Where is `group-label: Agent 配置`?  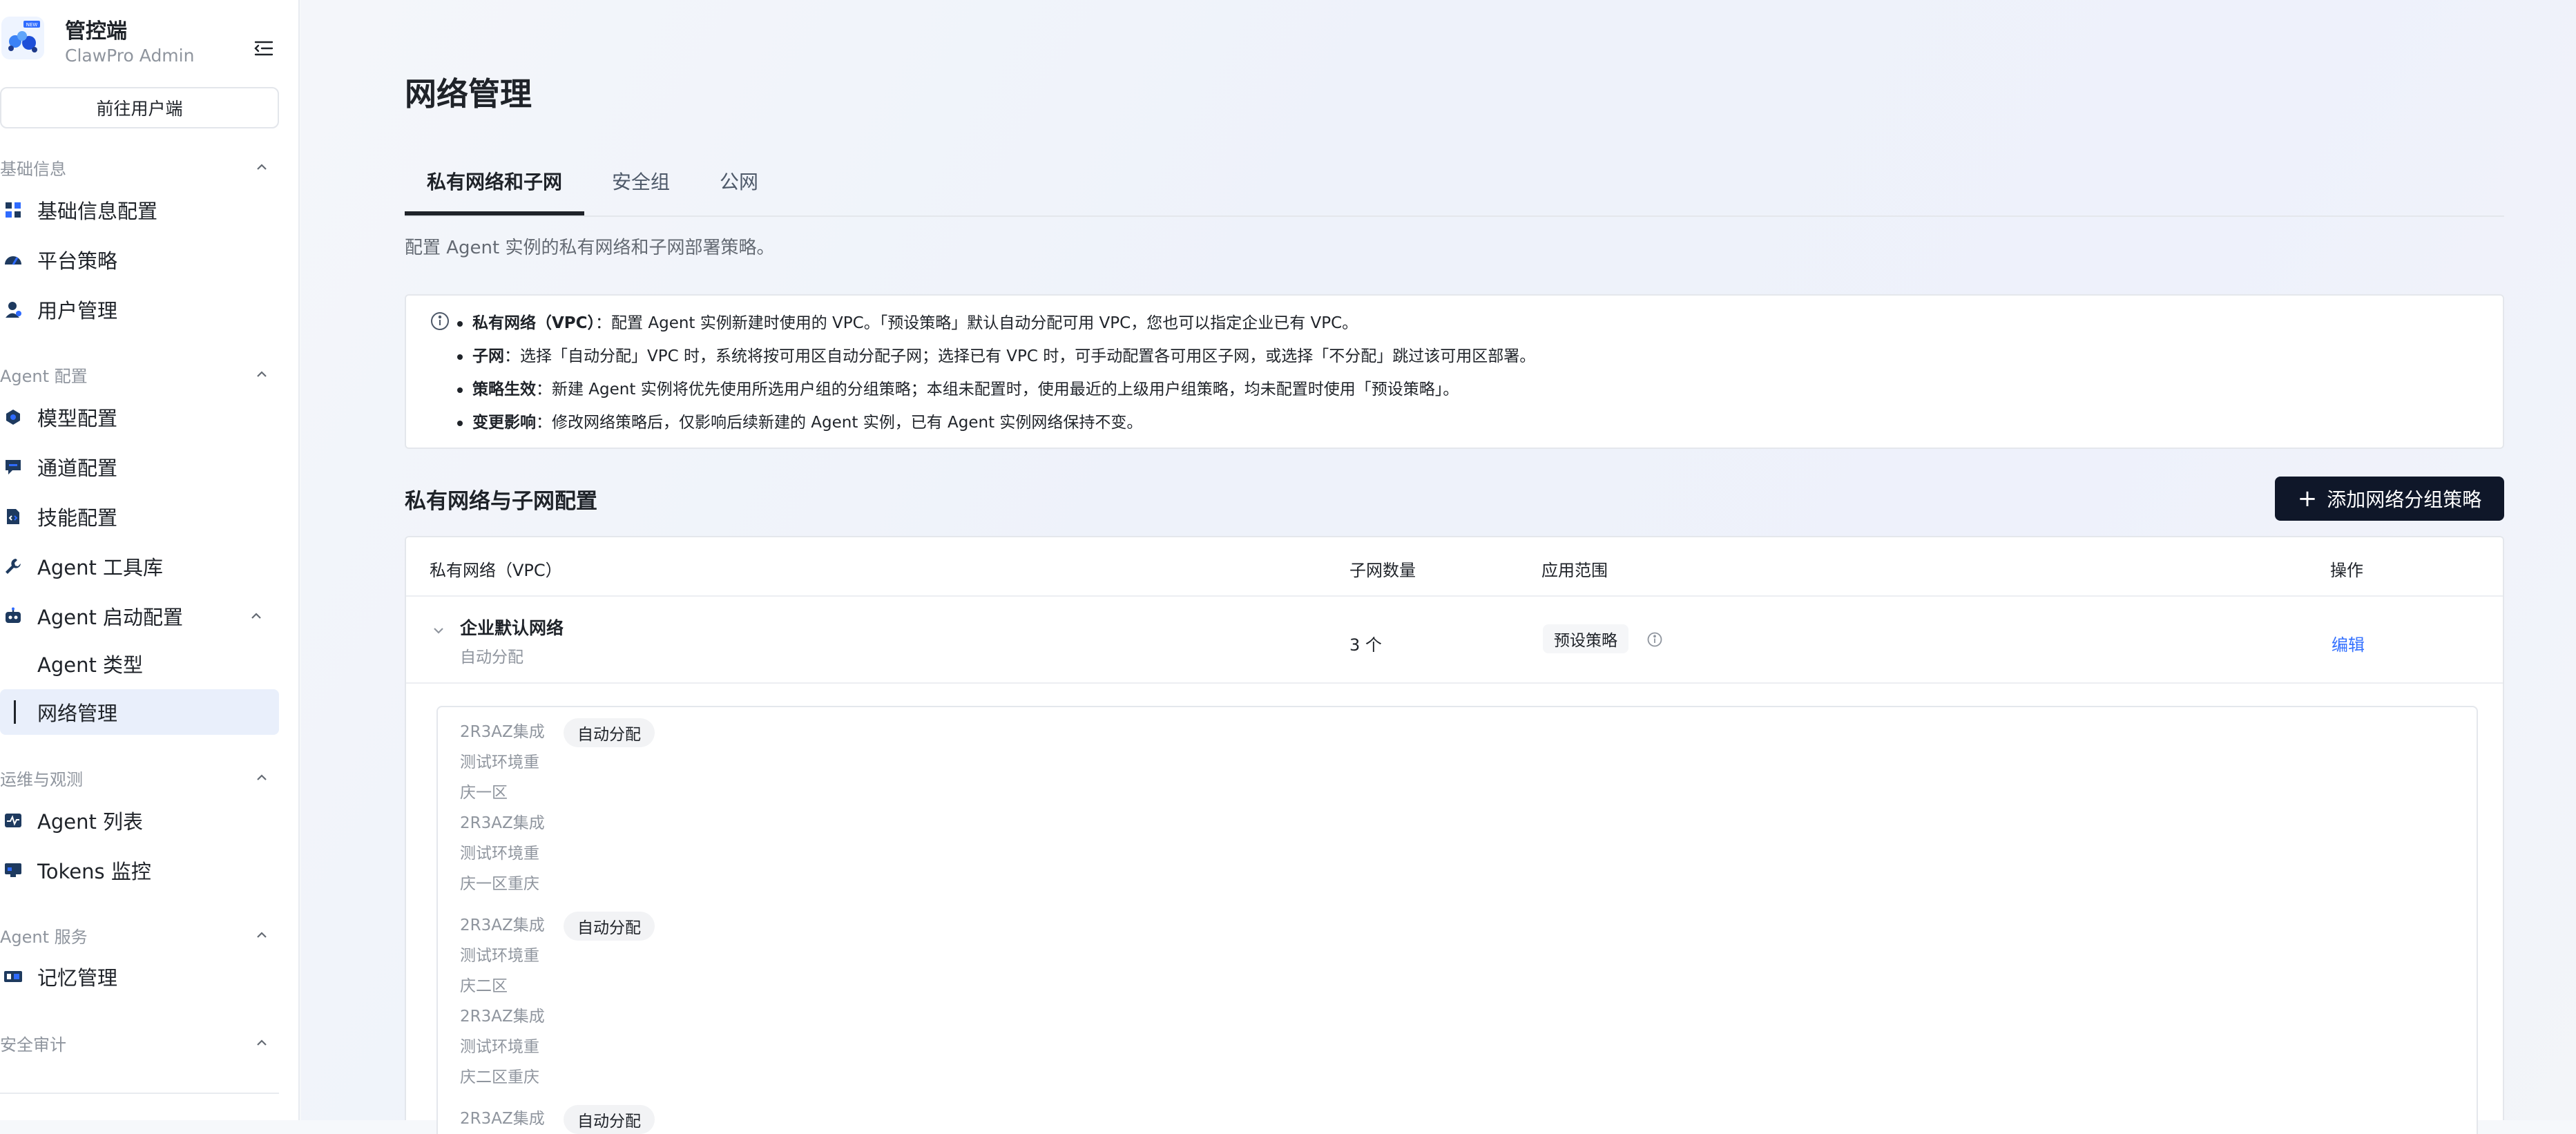
group-label: Agent 配置 is located at coordinates (44, 376).